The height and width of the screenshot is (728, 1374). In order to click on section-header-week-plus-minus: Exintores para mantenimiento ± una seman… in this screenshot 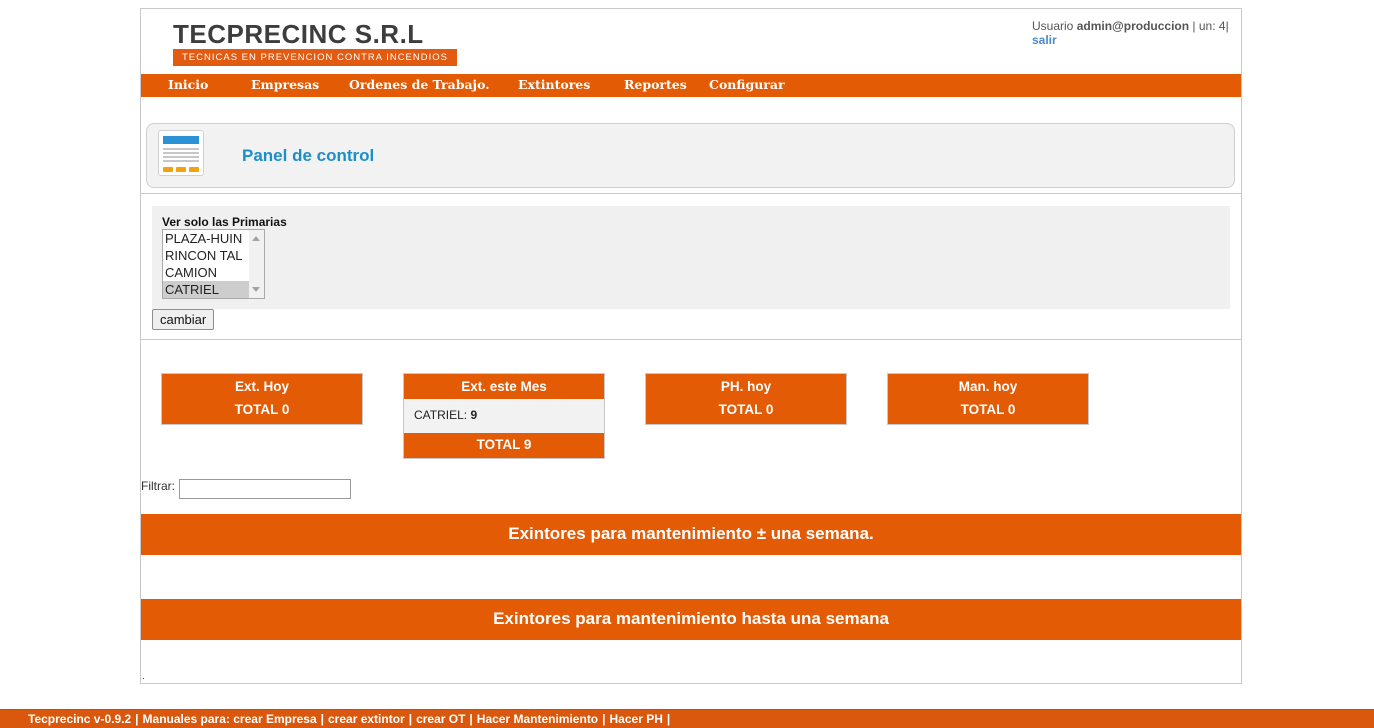, I will do `click(691, 534)`.